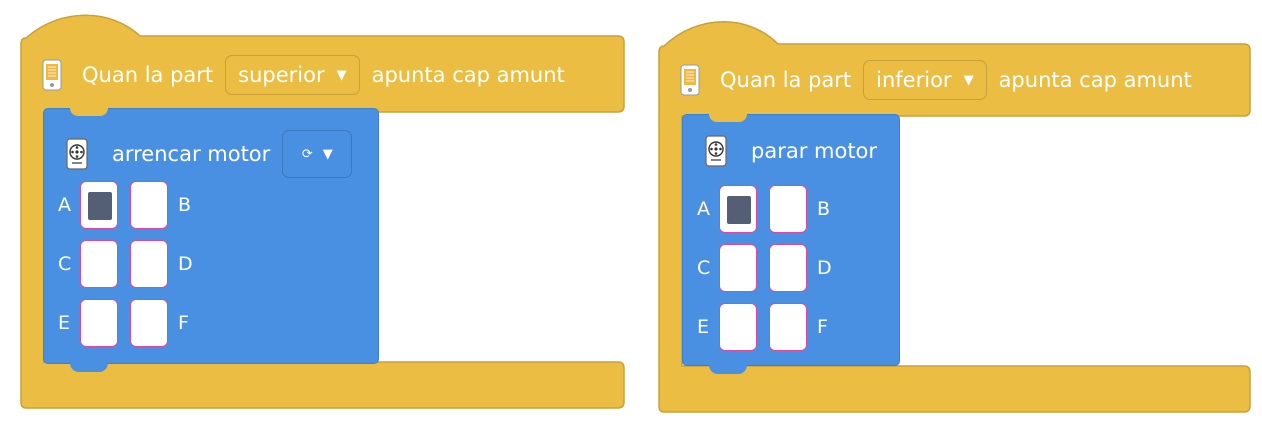 The image size is (1262, 442). Describe the element at coordinates (307, 154) in the screenshot. I see `rotate-clockwise-icon: ⟳` at that location.